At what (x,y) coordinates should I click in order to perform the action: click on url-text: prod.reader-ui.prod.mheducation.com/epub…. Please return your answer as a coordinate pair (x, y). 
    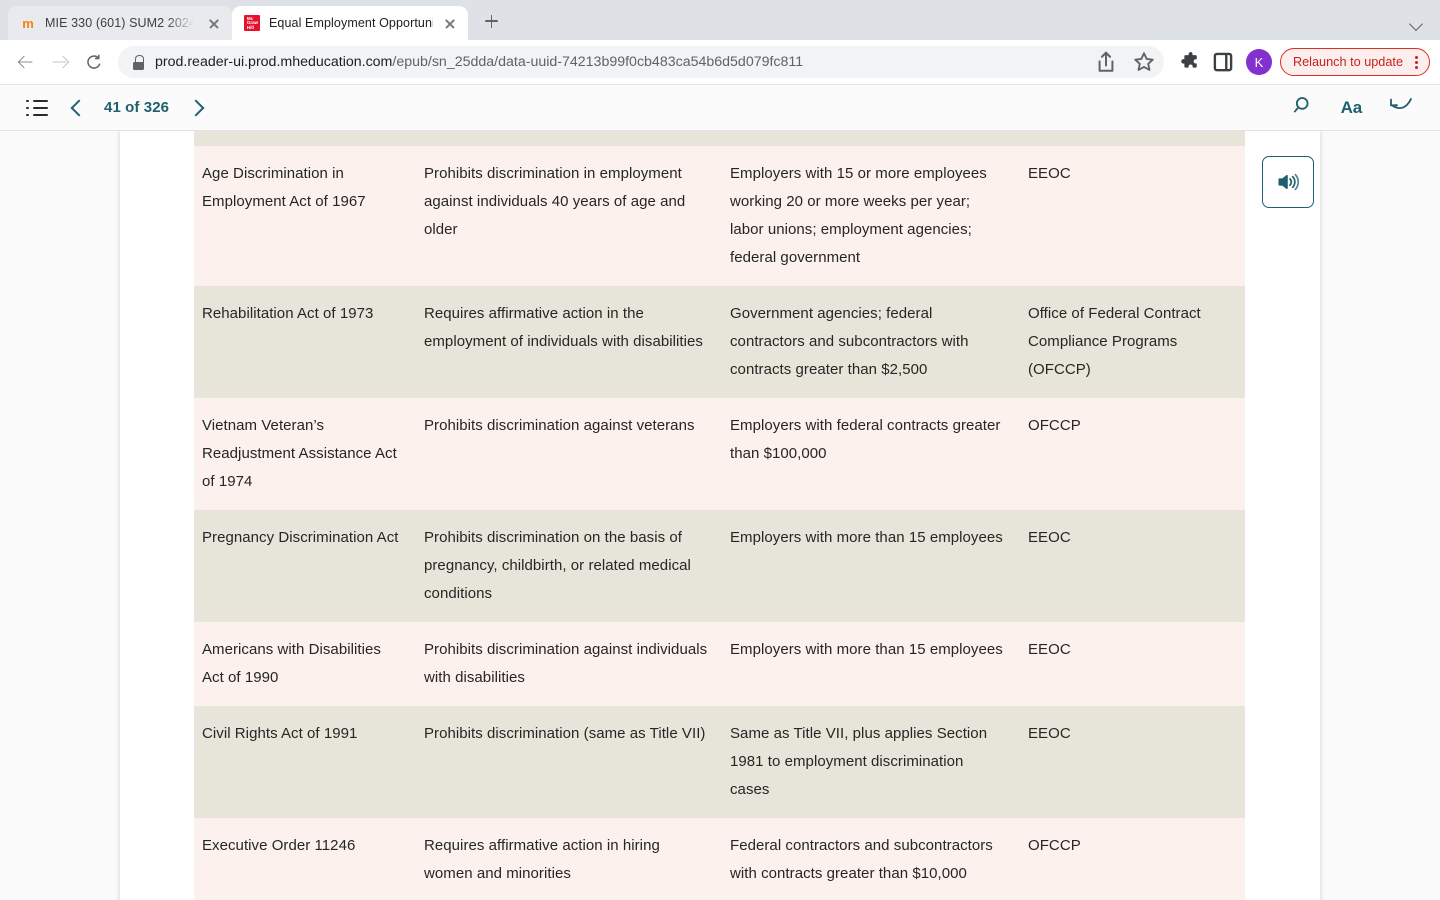
    Looking at the image, I should click on (618, 62).